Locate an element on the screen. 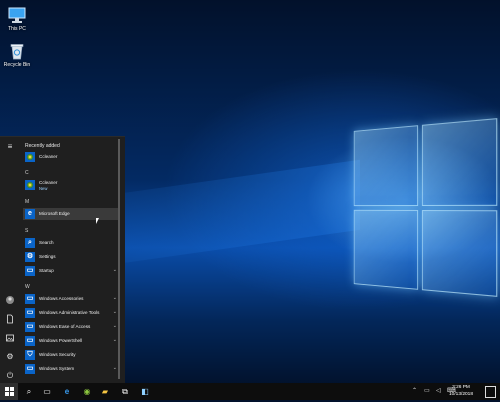  start-button is located at coordinates (9, 391).